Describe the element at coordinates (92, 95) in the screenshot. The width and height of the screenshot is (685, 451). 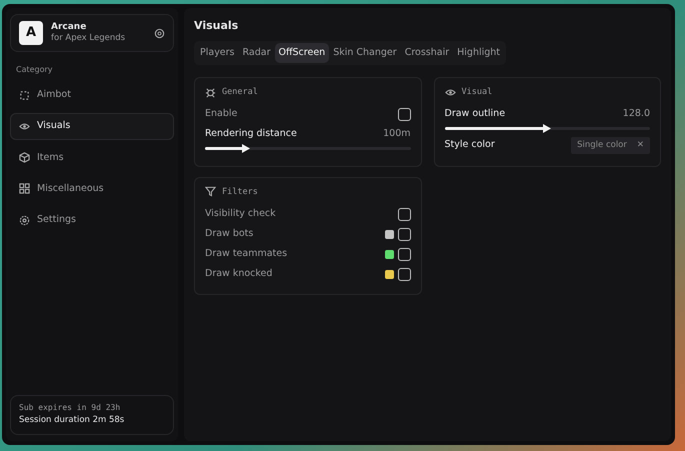
I see `sidebar-item: Aimbot` at that location.